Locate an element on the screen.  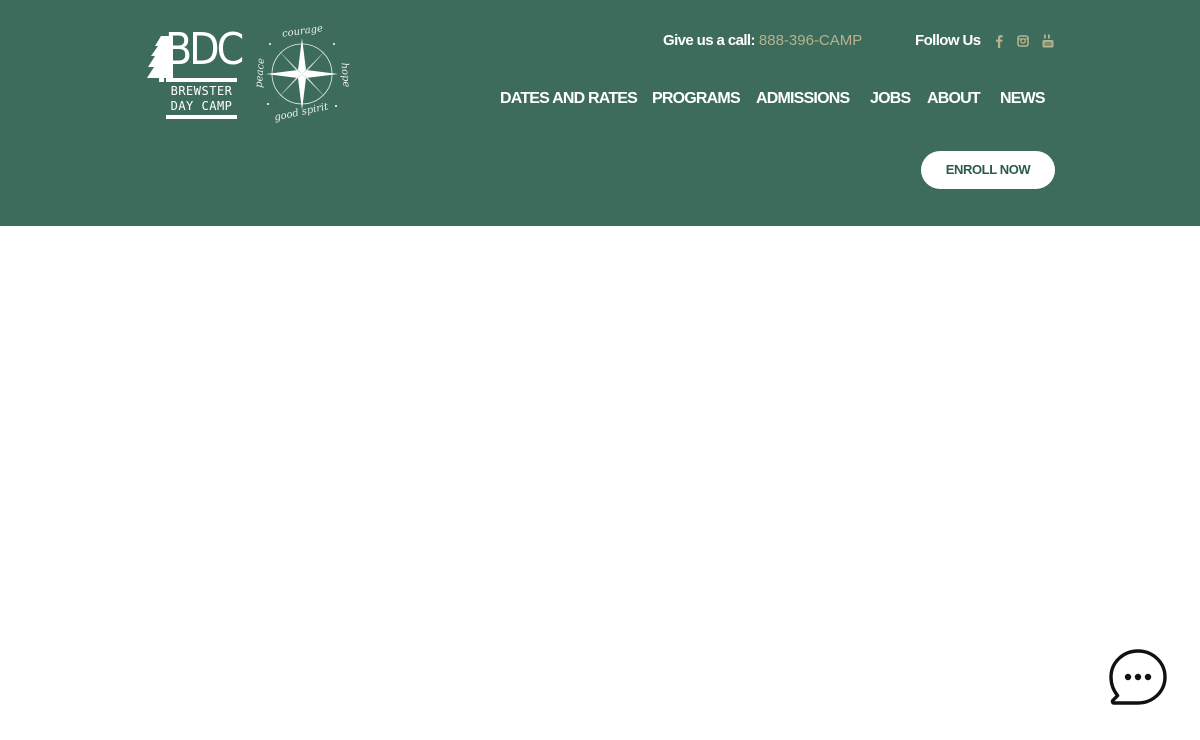
logo-letters: BDC is located at coordinates (204, 49).